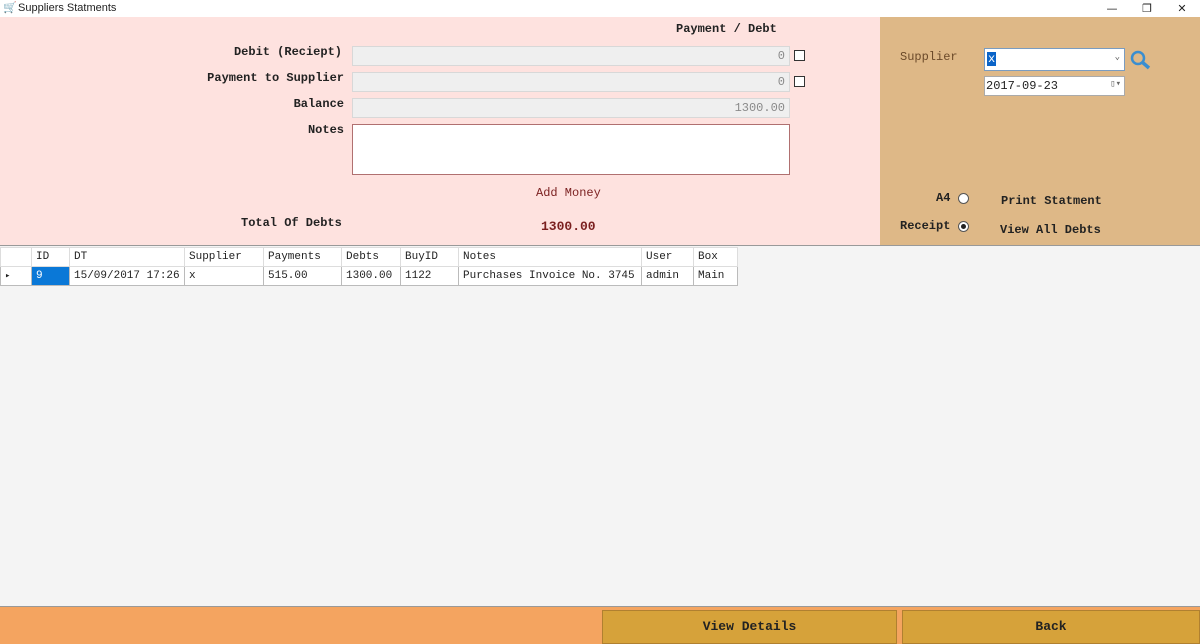  Describe the element at coordinates (371, 257) in the screenshot. I see `column-header: Debts` at that location.